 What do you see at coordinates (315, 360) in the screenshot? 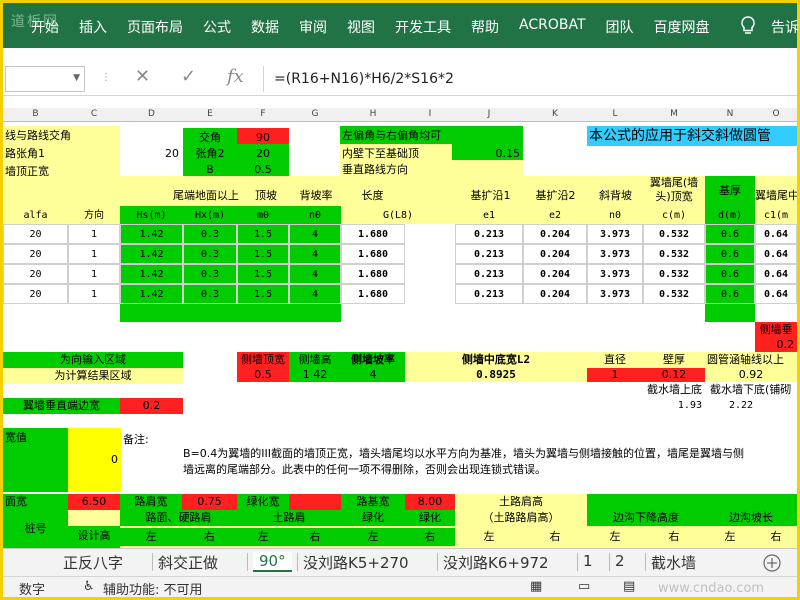
I see `cell-side-height-label: 侧墙高` at bounding box center [315, 360].